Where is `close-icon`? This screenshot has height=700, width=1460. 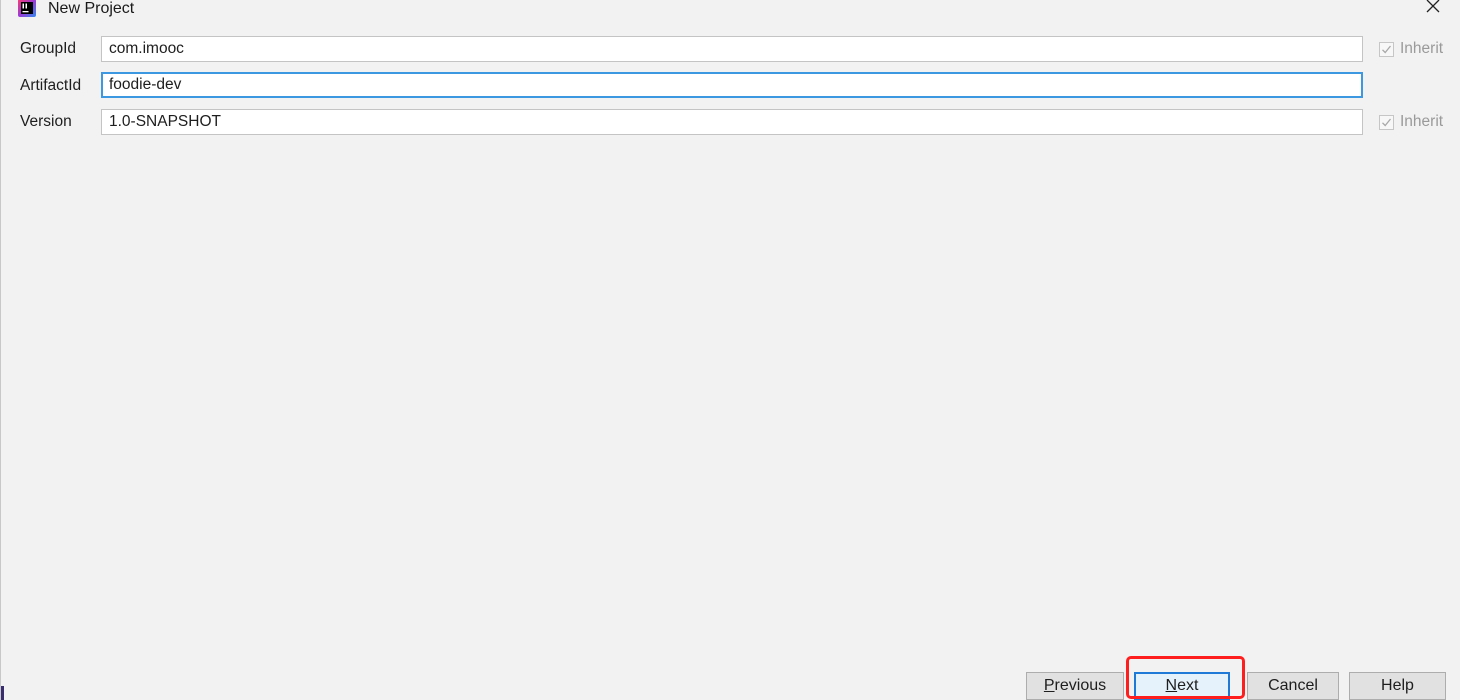
close-icon is located at coordinates (1433, 9).